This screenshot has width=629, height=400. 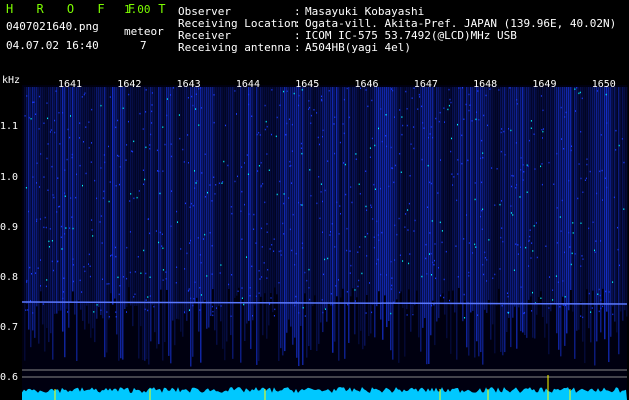 What do you see at coordinates (129, 84) in the screenshot?
I see `x-tick-label: 1642` at bounding box center [129, 84].